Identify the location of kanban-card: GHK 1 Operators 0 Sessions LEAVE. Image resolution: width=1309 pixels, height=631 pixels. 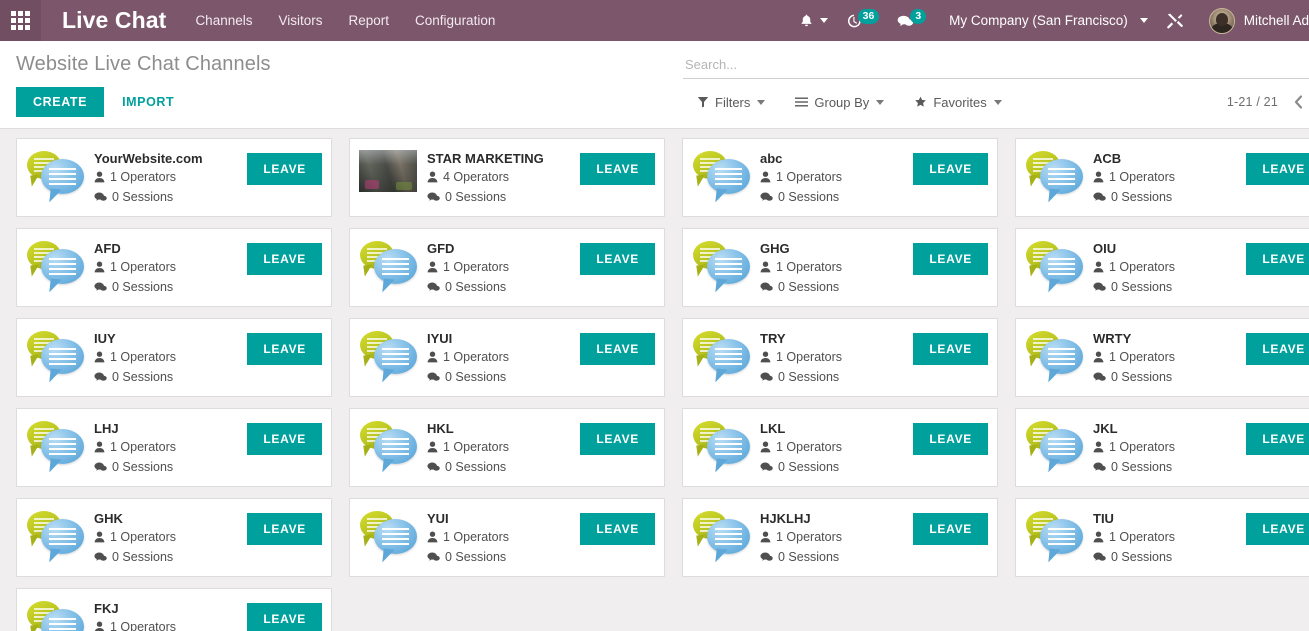
(174, 537).